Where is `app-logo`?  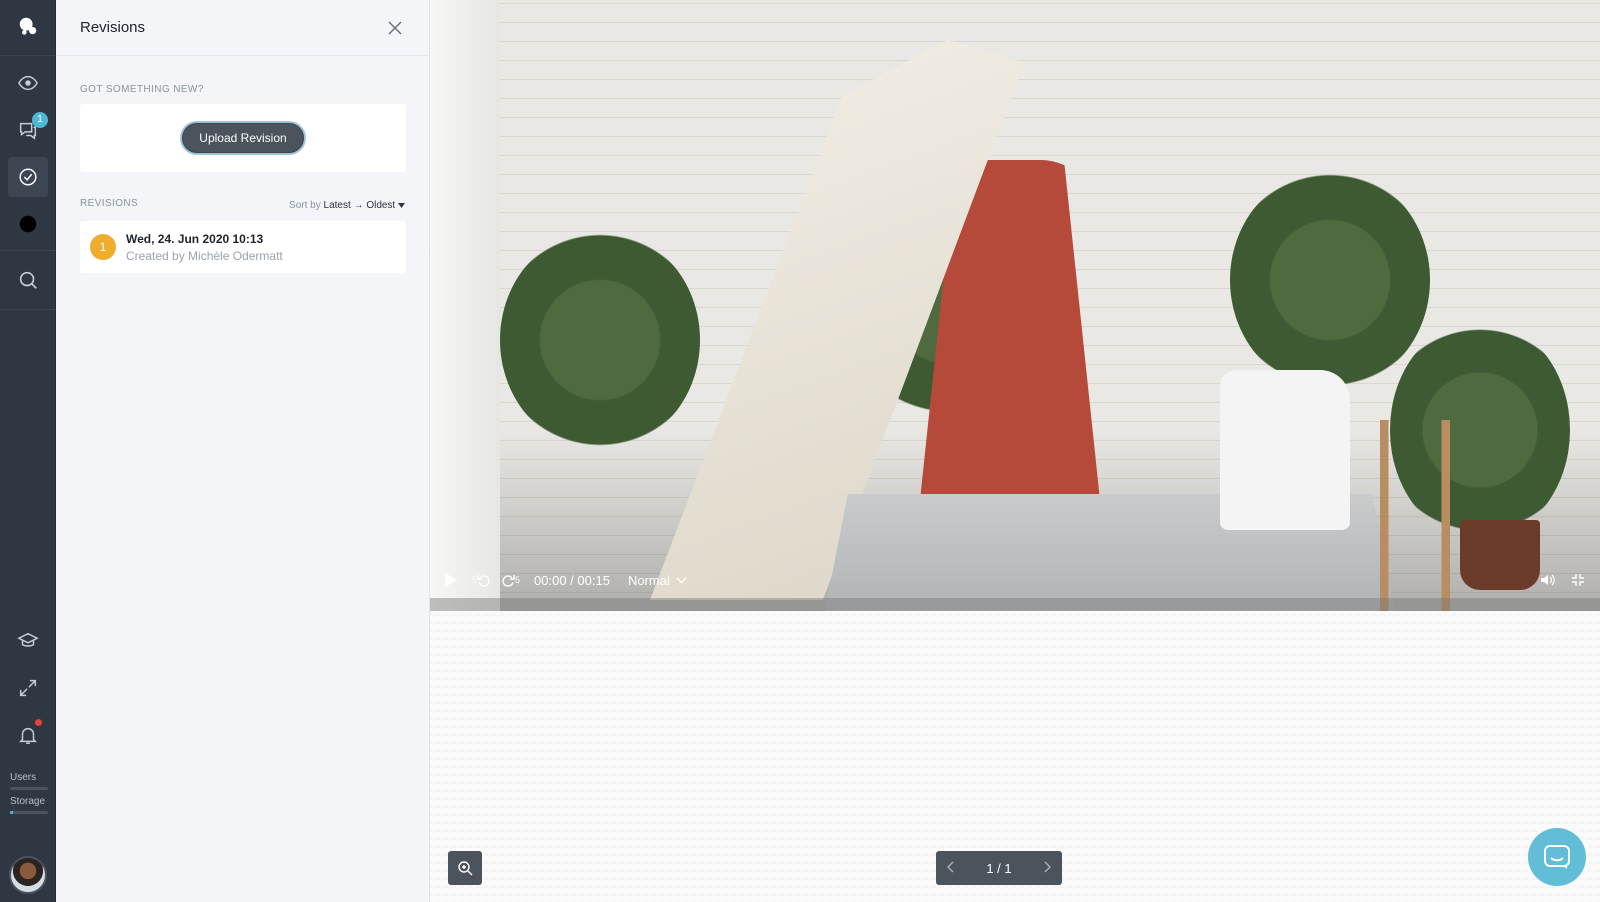
app-logo is located at coordinates (28, 26).